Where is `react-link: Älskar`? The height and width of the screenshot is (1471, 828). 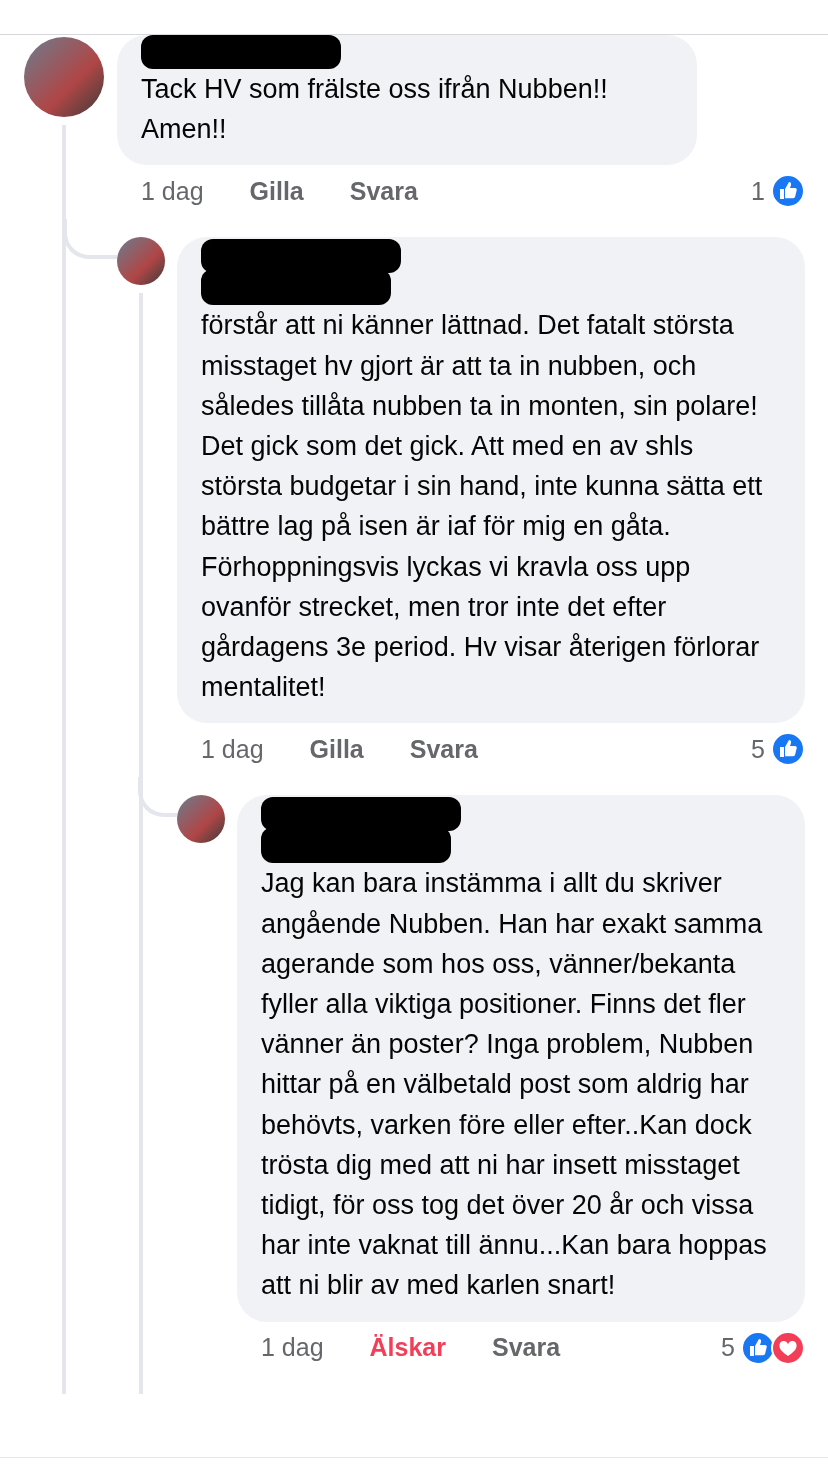 react-link: Älskar is located at coordinates (407, 1347).